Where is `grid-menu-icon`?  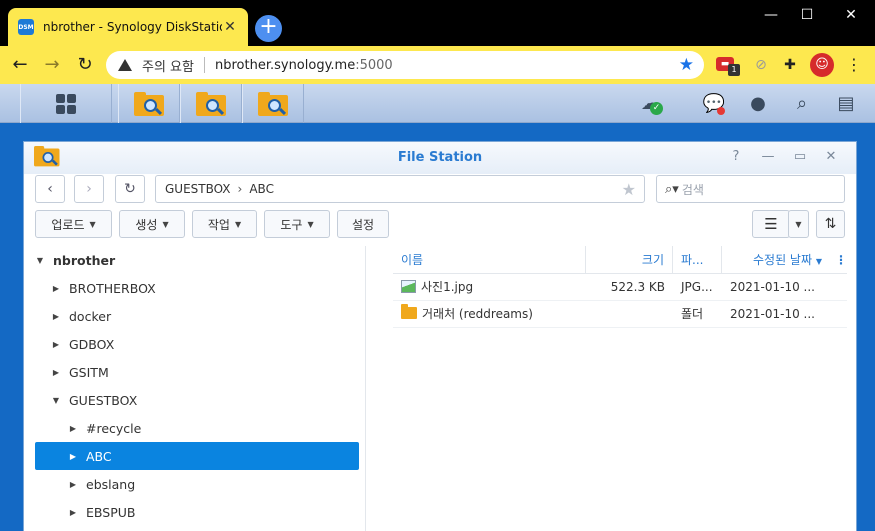 grid-menu-icon is located at coordinates (66, 103).